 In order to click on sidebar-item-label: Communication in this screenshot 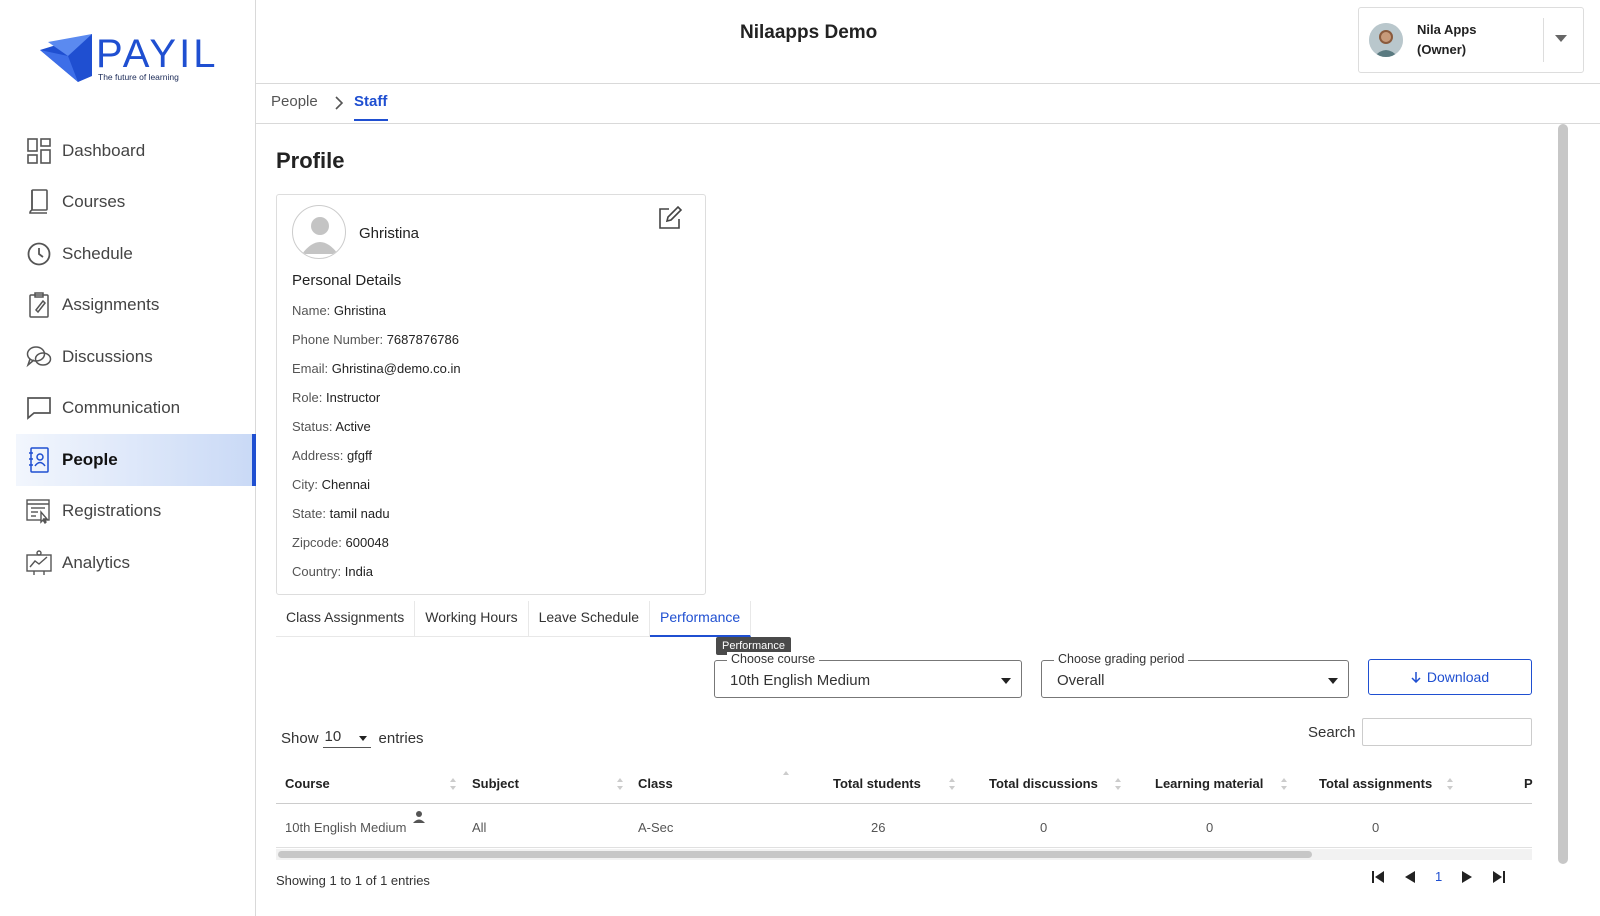, I will do `click(121, 408)`.